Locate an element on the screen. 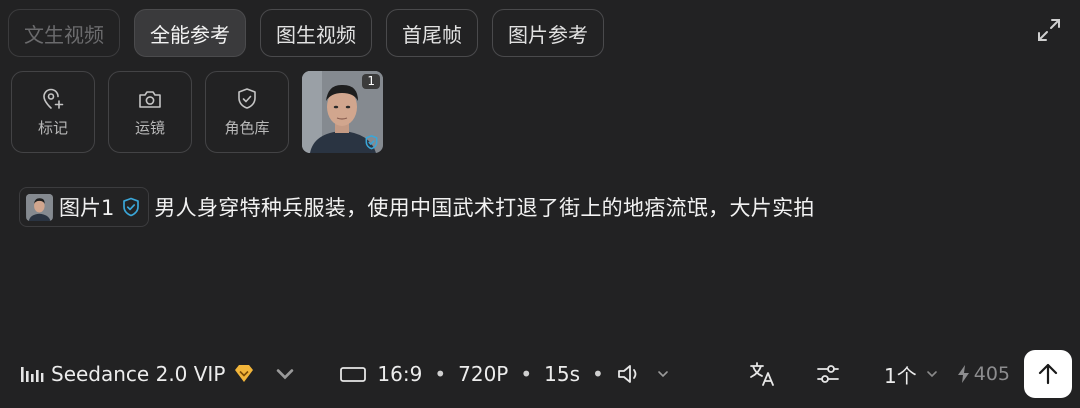  camera-motion-label: 运镜 is located at coordinates (149, 128).